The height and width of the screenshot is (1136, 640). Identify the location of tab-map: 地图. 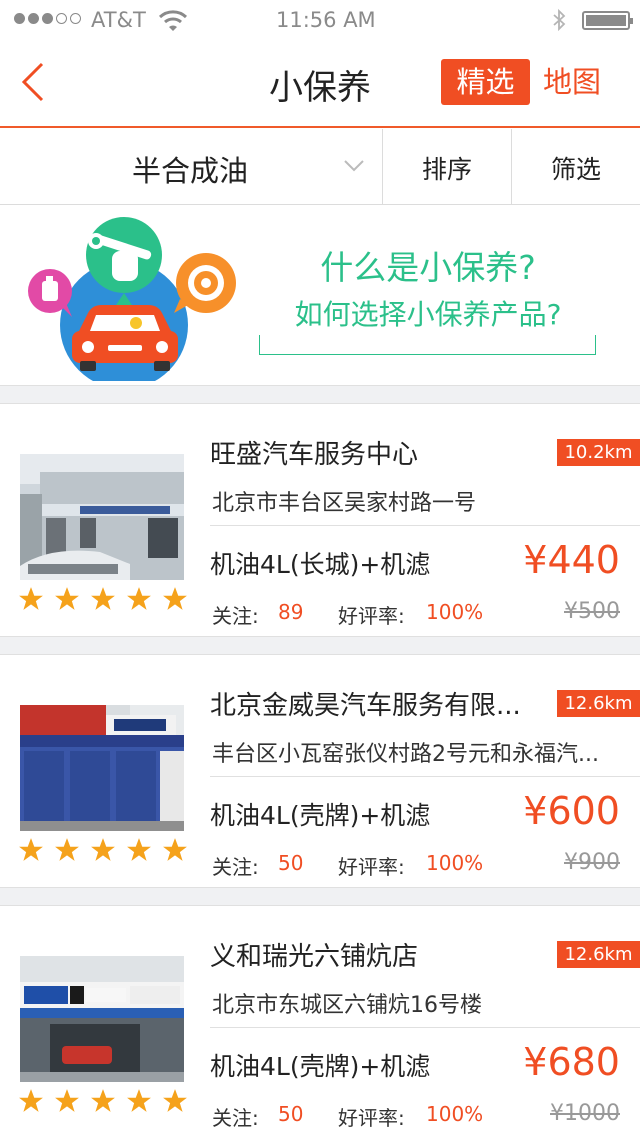
(572, 82).